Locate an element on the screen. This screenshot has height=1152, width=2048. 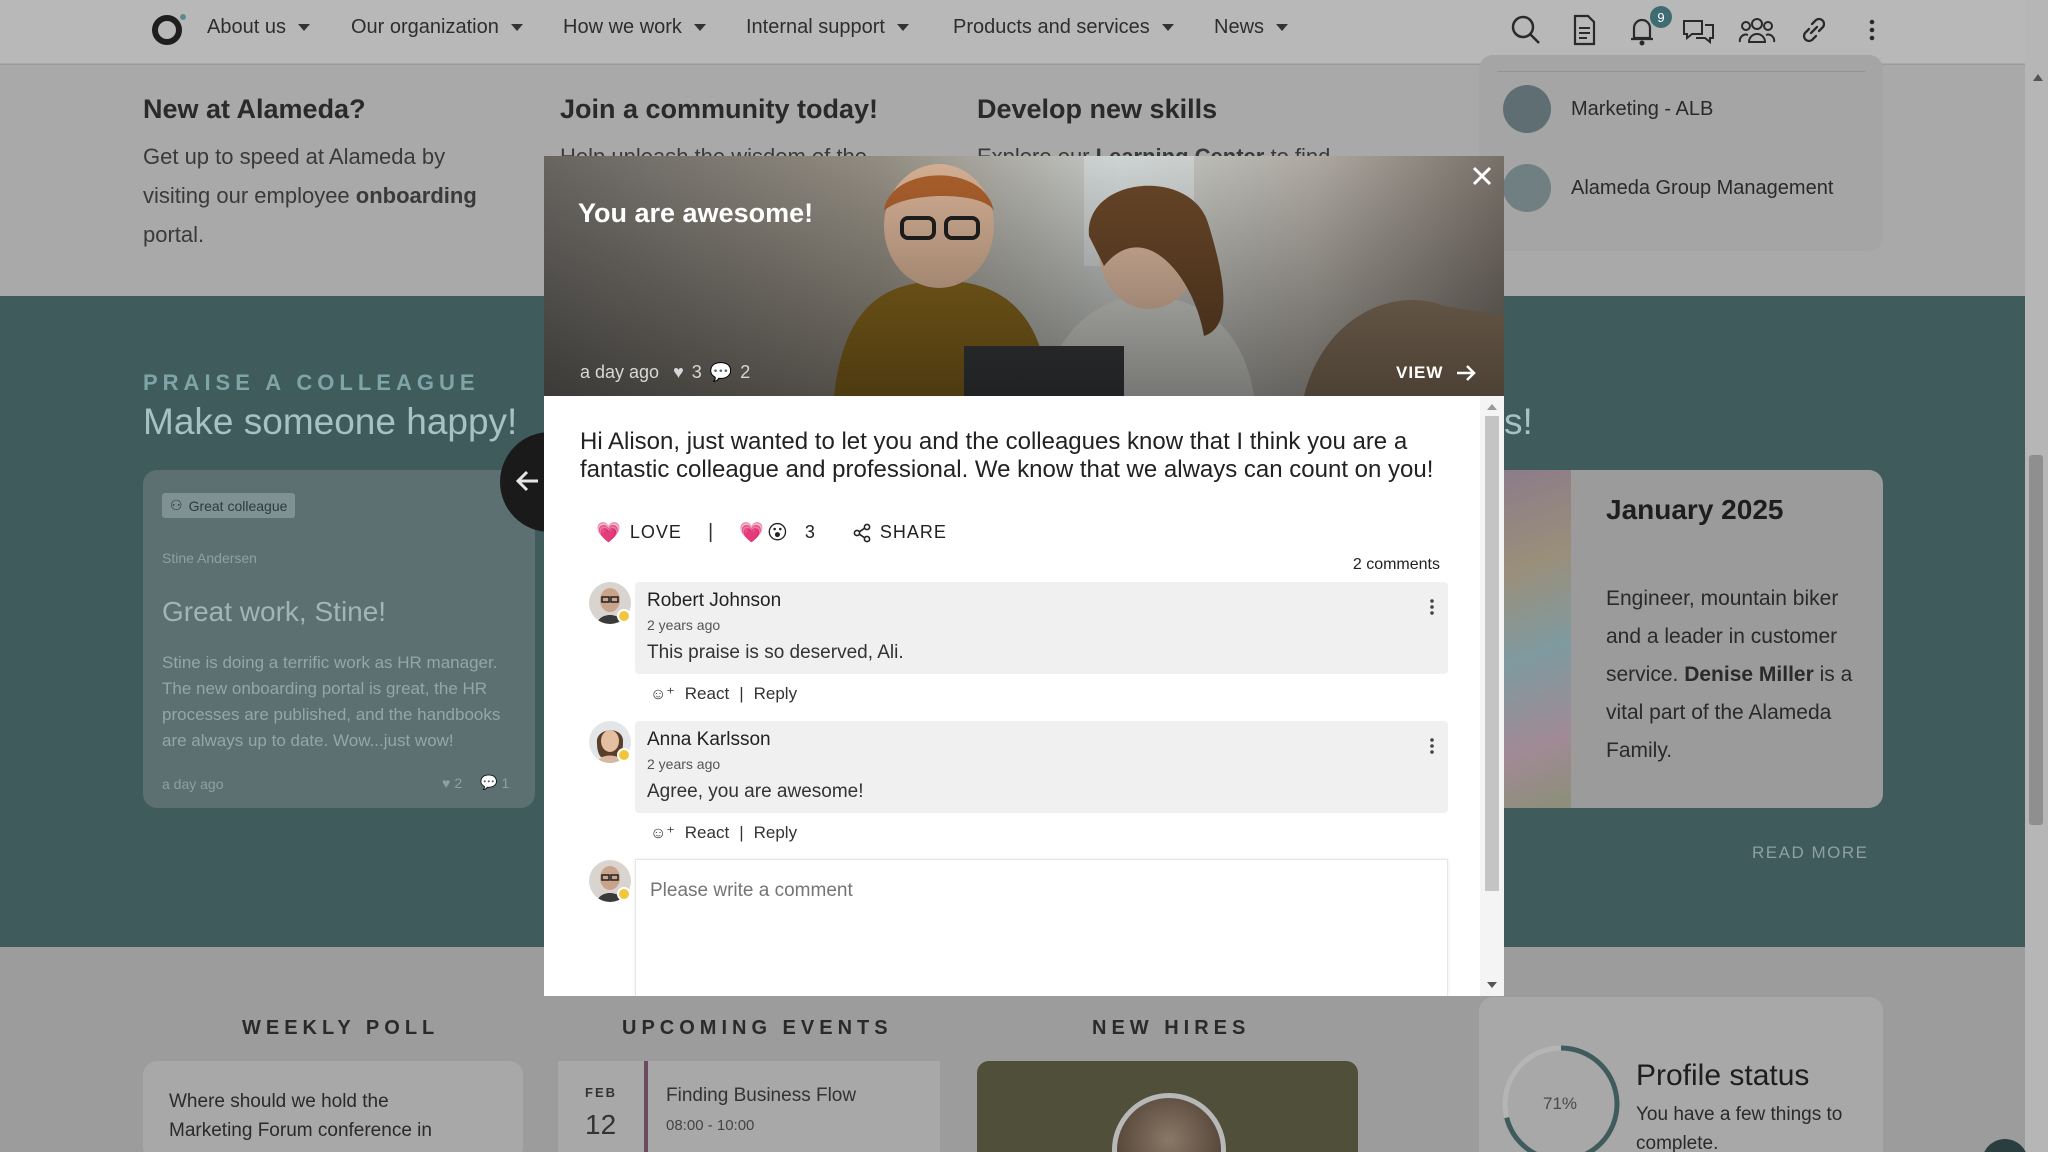
nav-news: News is located at coordinates (1251, 27).